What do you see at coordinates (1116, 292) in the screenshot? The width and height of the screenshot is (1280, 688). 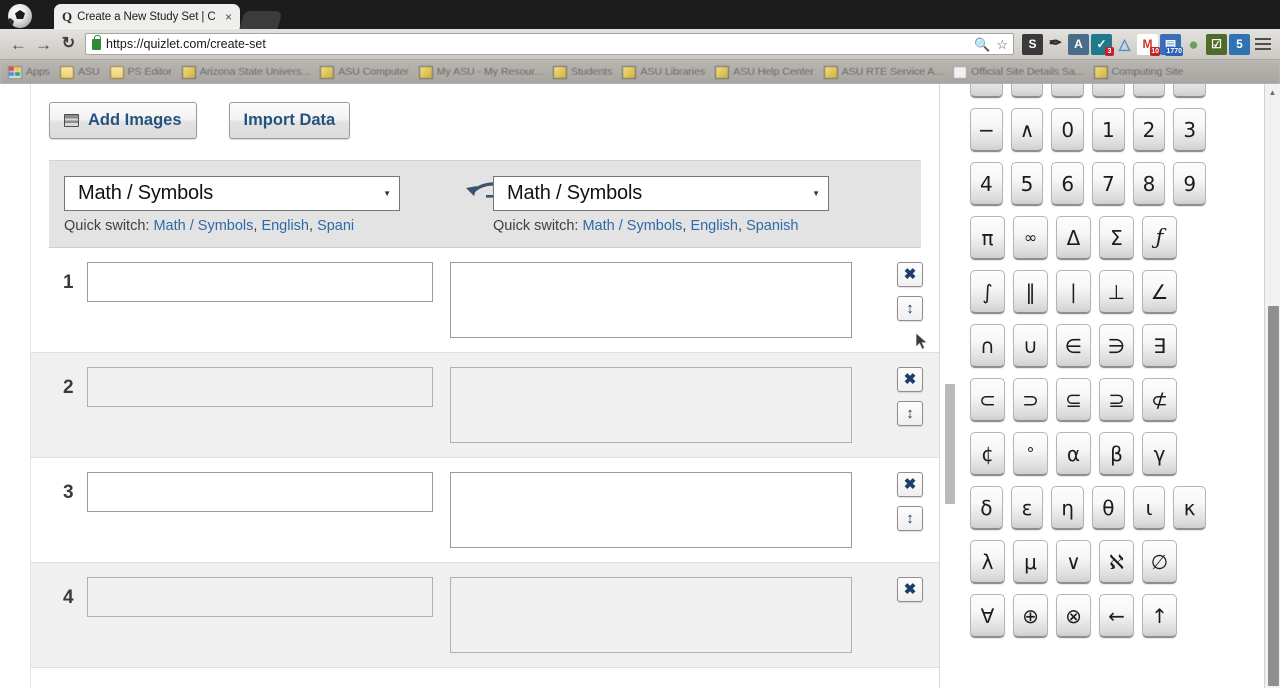 I see `symbol-key: ⊥` at bounding box center [1116, 292].